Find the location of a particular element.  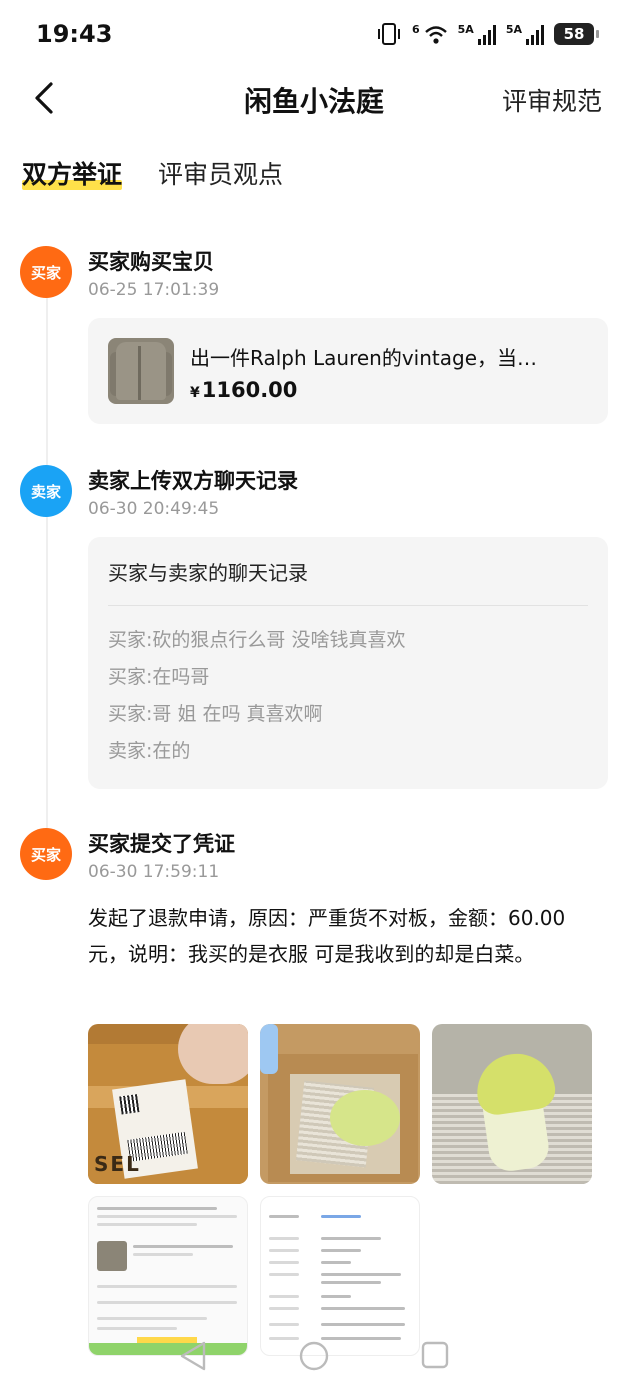

review-rules-link: 评审规范 is located at coordinates (552, 100).